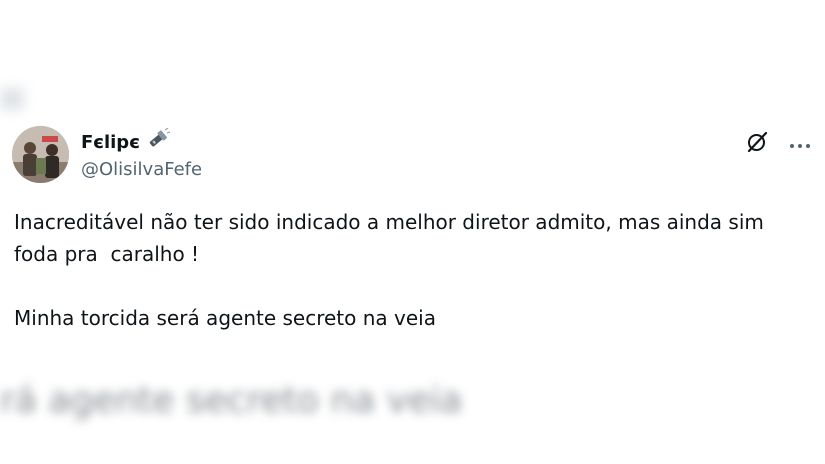 The image size is (825, 464). Describe the element at coordinates (110, 143) in the screenshot. I see `author-display-name: Fєlipє` at that location.